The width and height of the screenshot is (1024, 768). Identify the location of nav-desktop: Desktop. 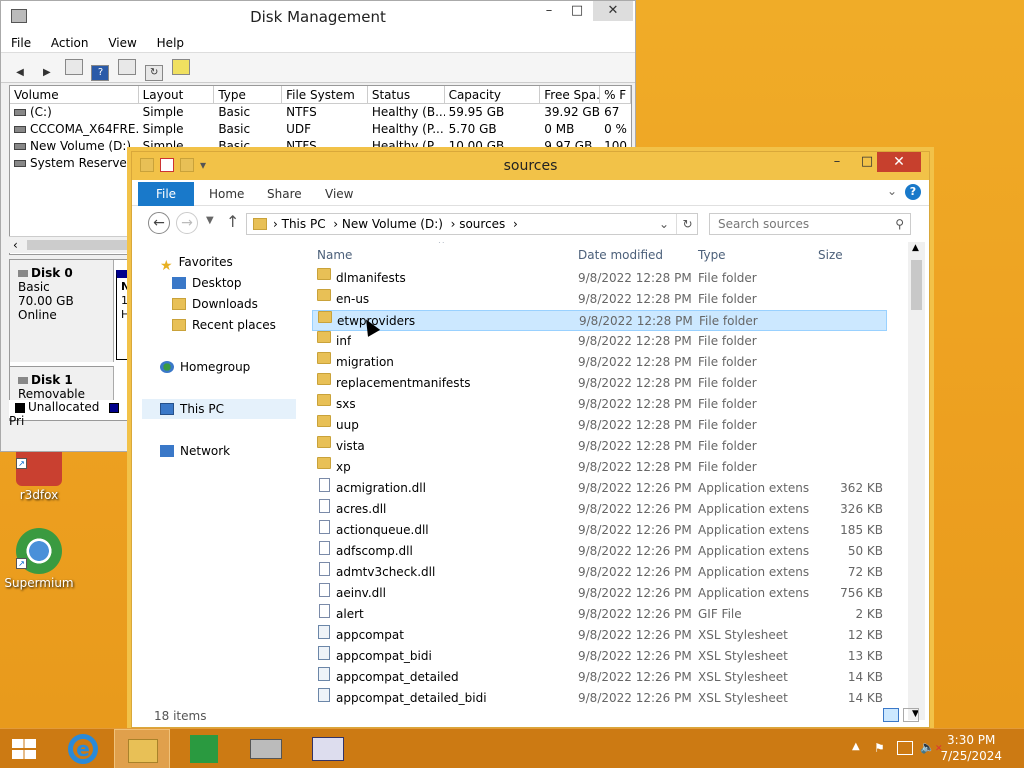
(207, 283).